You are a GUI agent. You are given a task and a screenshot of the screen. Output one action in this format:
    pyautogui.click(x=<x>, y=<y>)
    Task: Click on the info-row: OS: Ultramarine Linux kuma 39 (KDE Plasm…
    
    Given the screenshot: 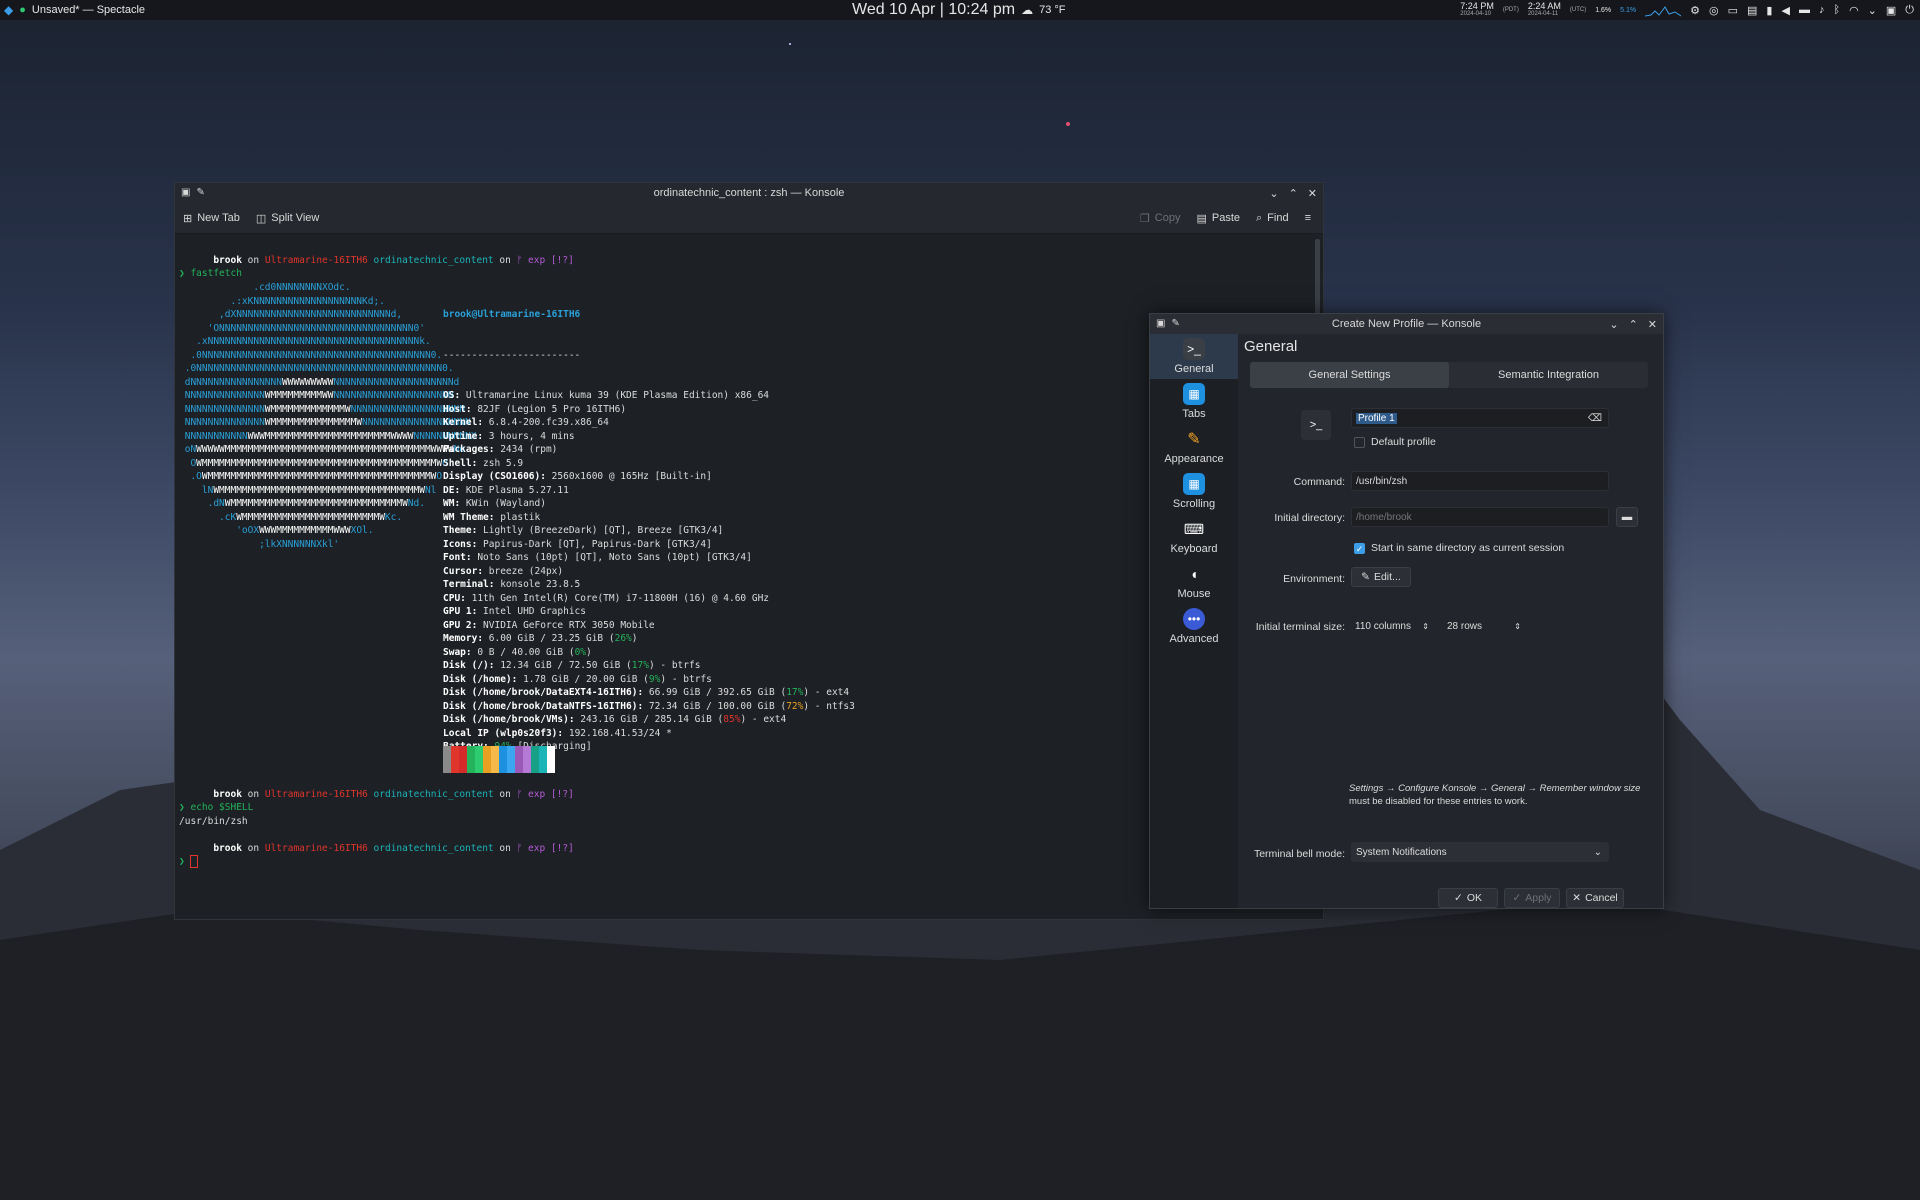 What is the action you would take?
    pyautogui.click(x=606, y=395)
    